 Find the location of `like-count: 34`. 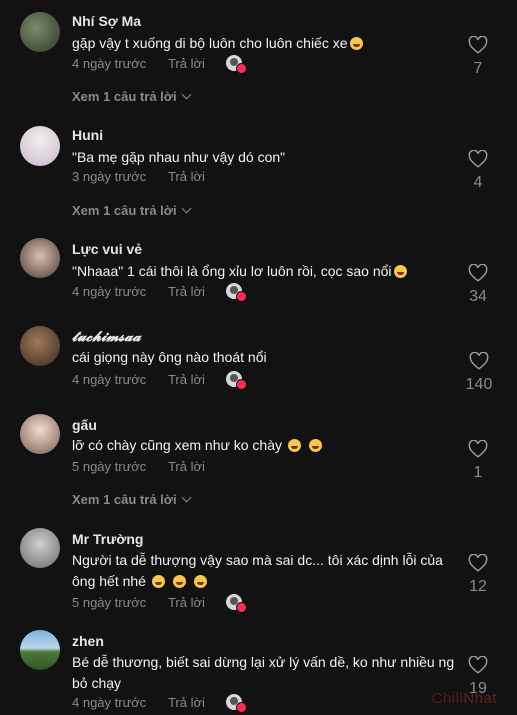

like-count: 34 is located at coordinates (478, 296).